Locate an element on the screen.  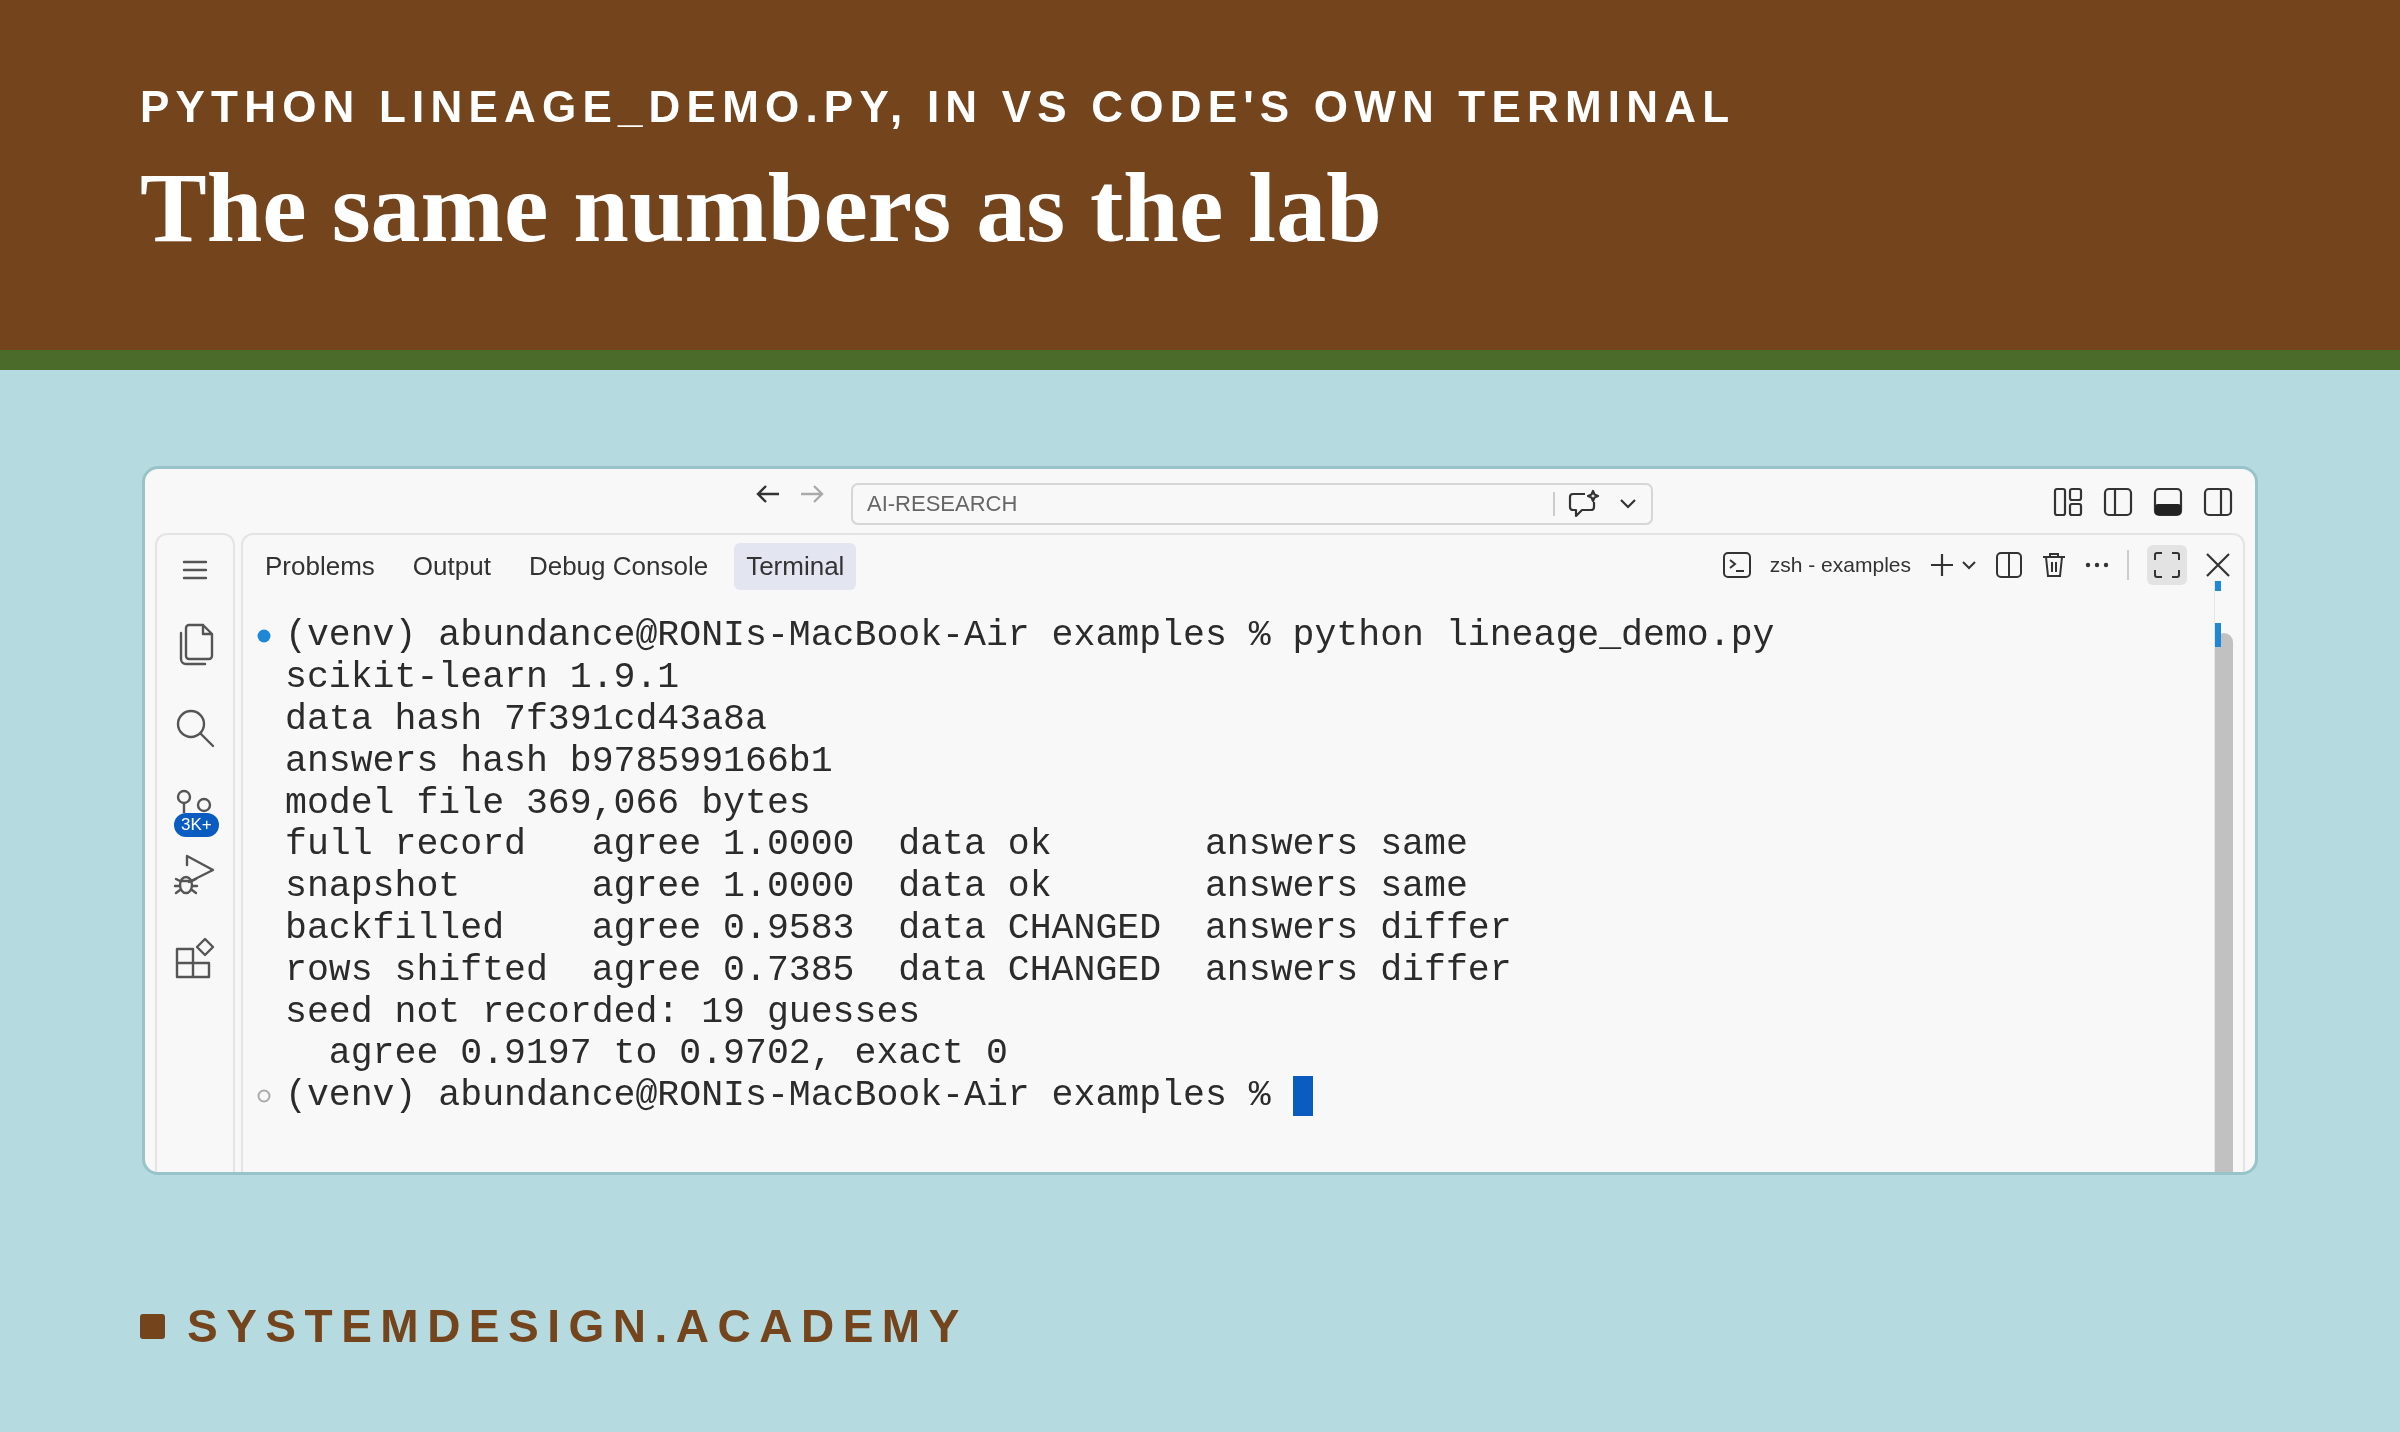
terminal-line: rows shifted agree 0.7385 data CHANGED answers differ is located at coordinates (898, 970).